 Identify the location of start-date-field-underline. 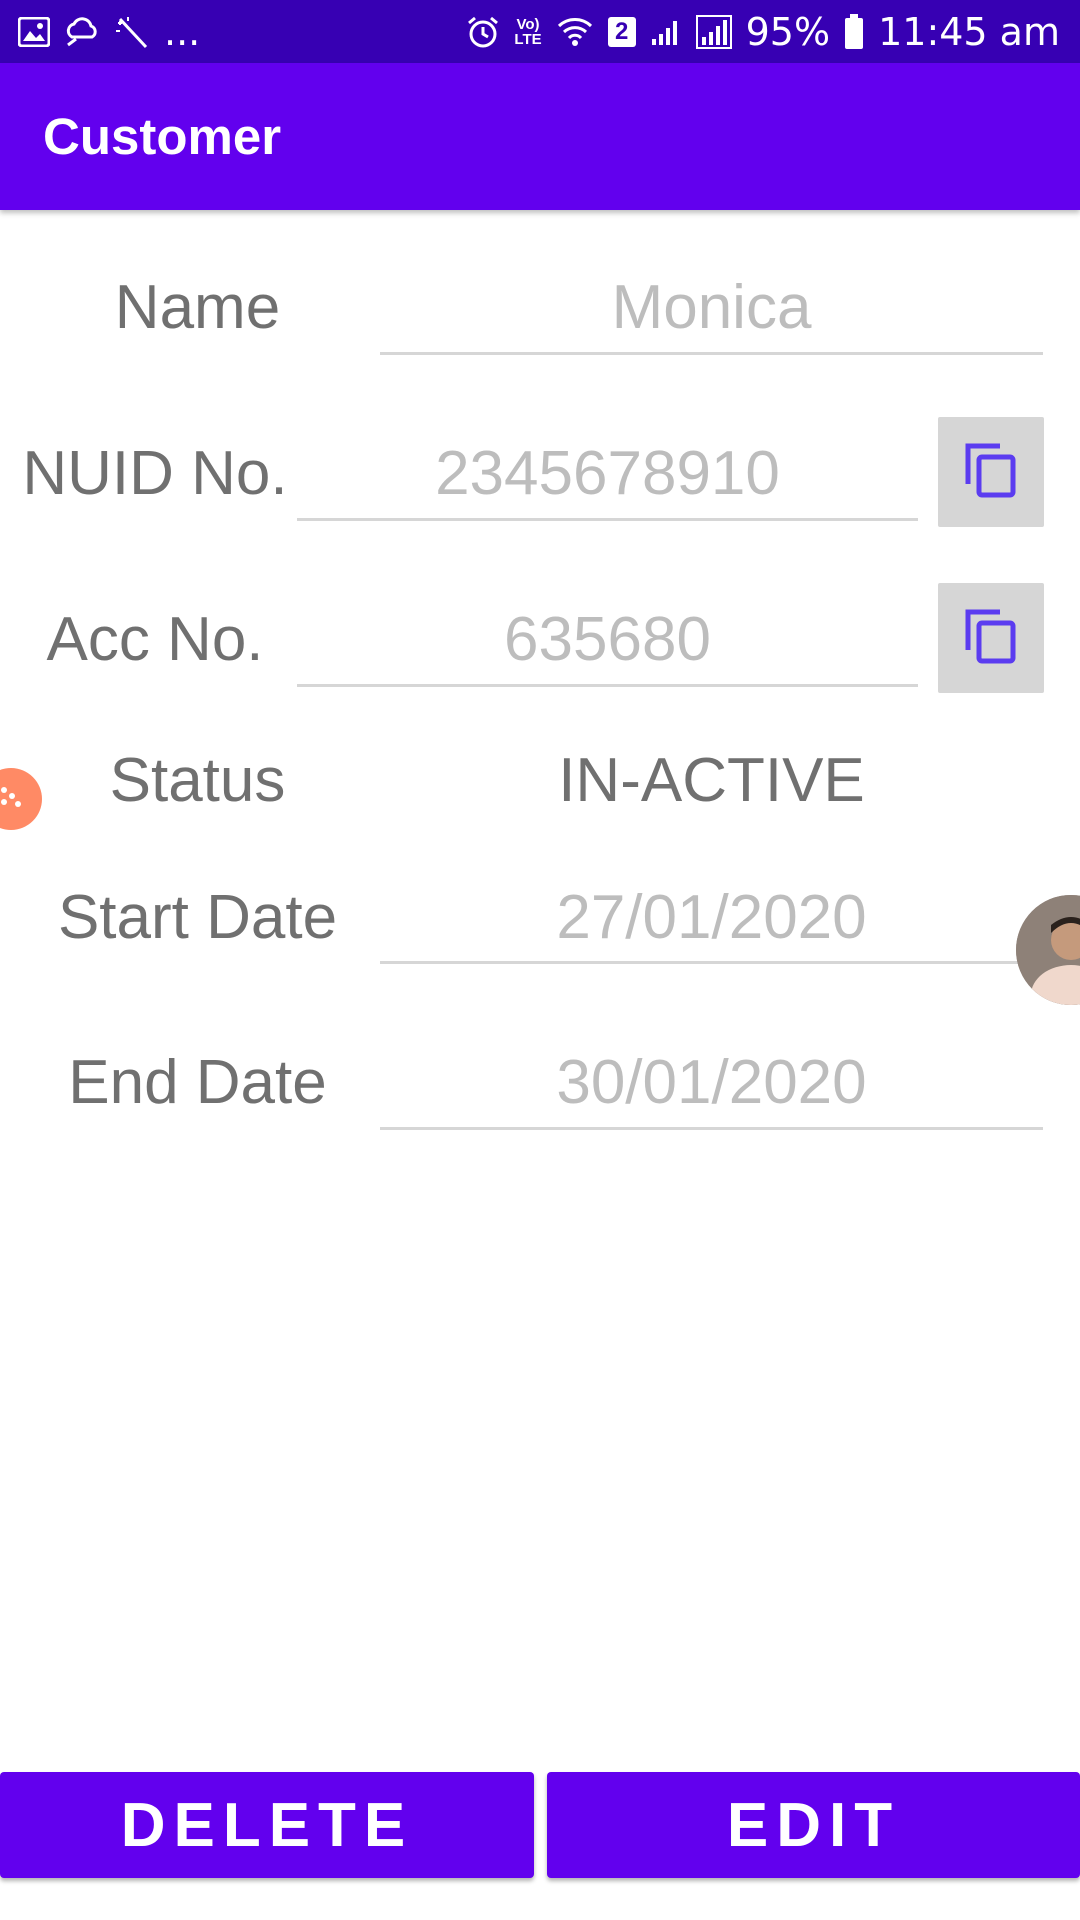
(711, 962).